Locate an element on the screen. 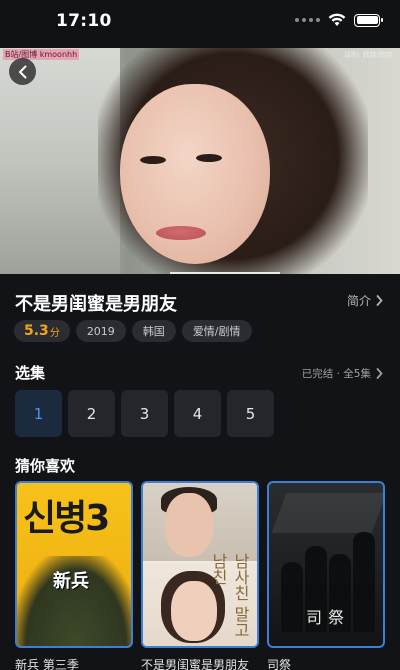  back-button is located at coordinates (22, 71).